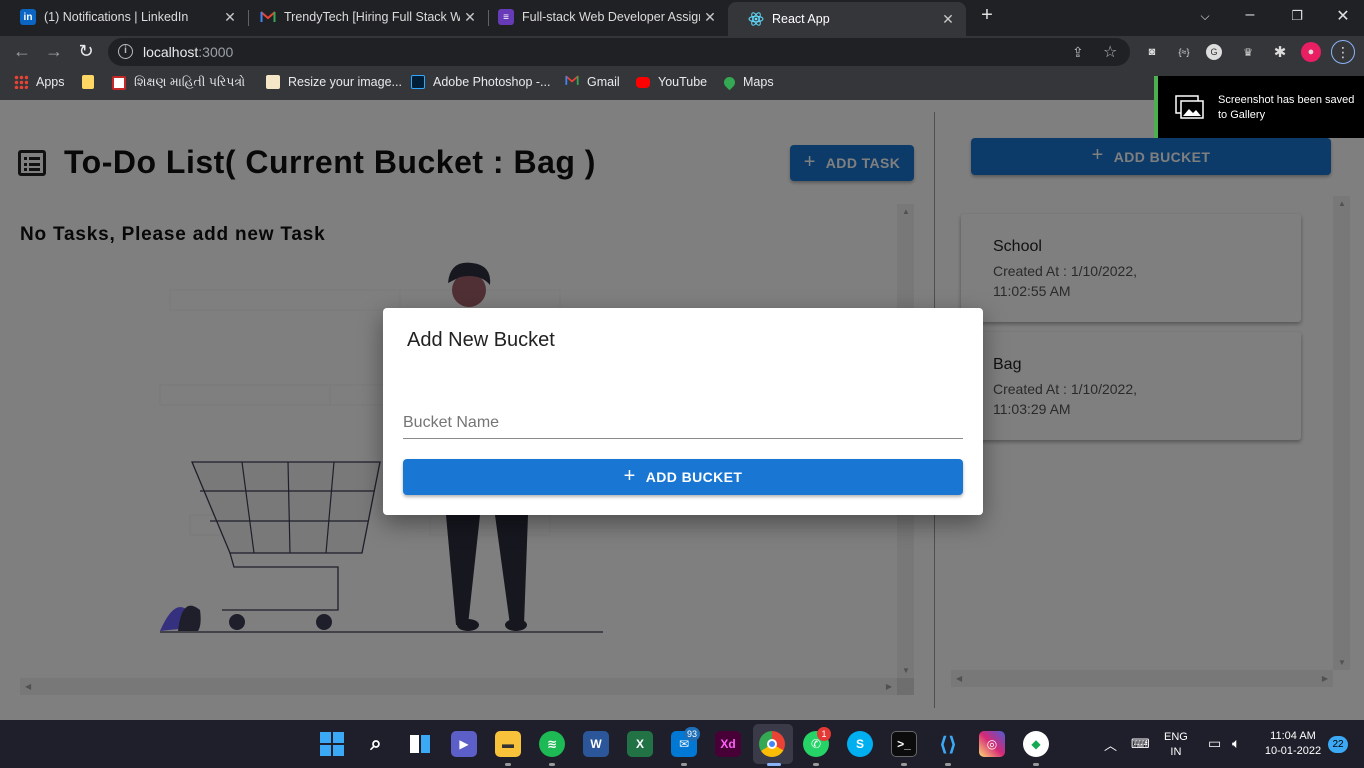 The width and height of the screenshot is (1364, 768). I want to click on tab-title: TrendyTech [Hiring Full Stack Web, so click(372, 17).